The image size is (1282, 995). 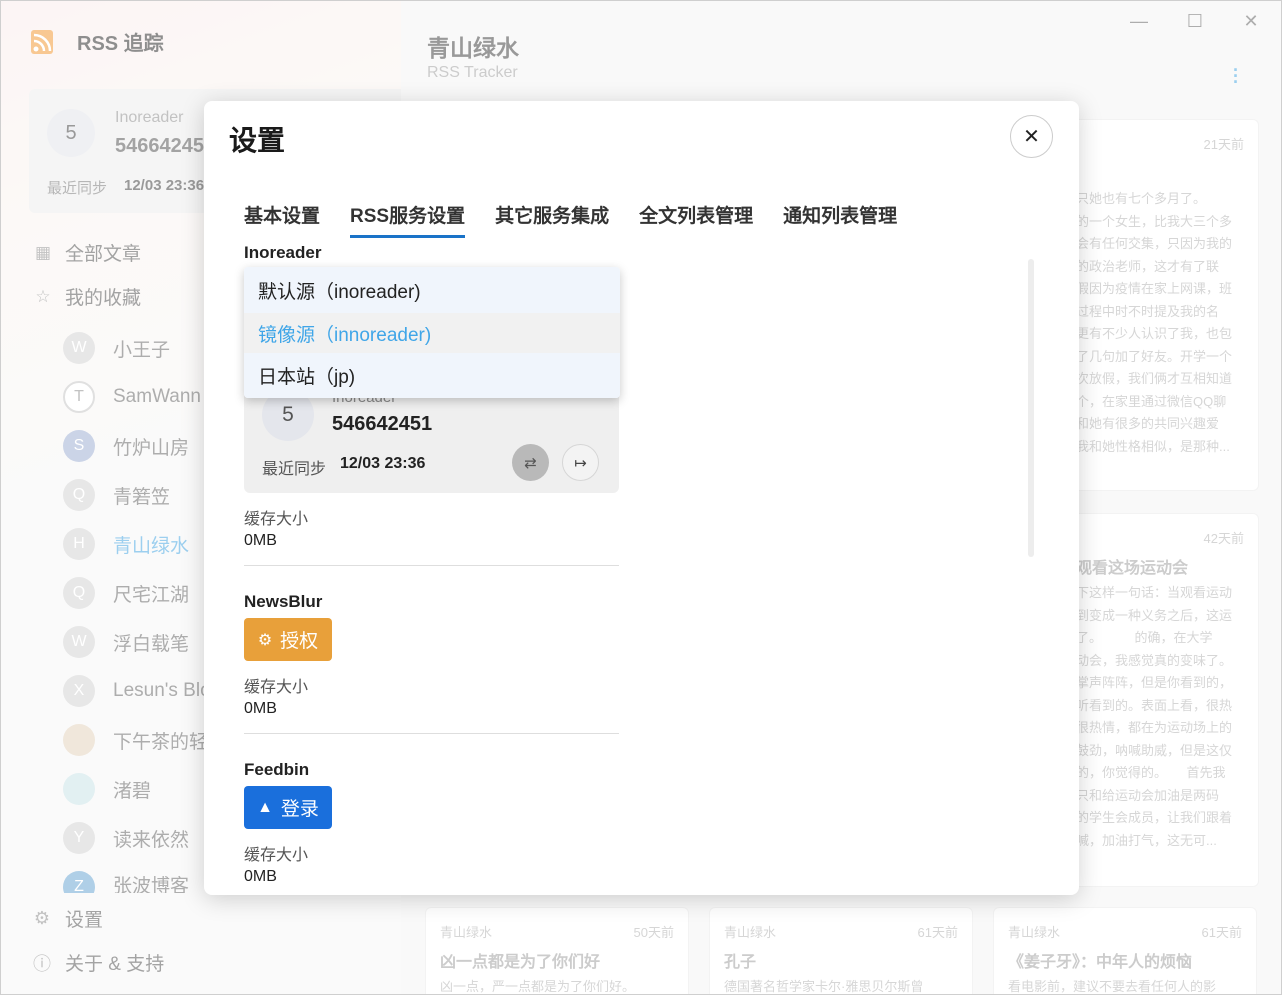 What do you see at coordinates (840, 219) in the screenshot?
I see `tab-notification-list: 通知列表管理` at bounding box center [840, 219].